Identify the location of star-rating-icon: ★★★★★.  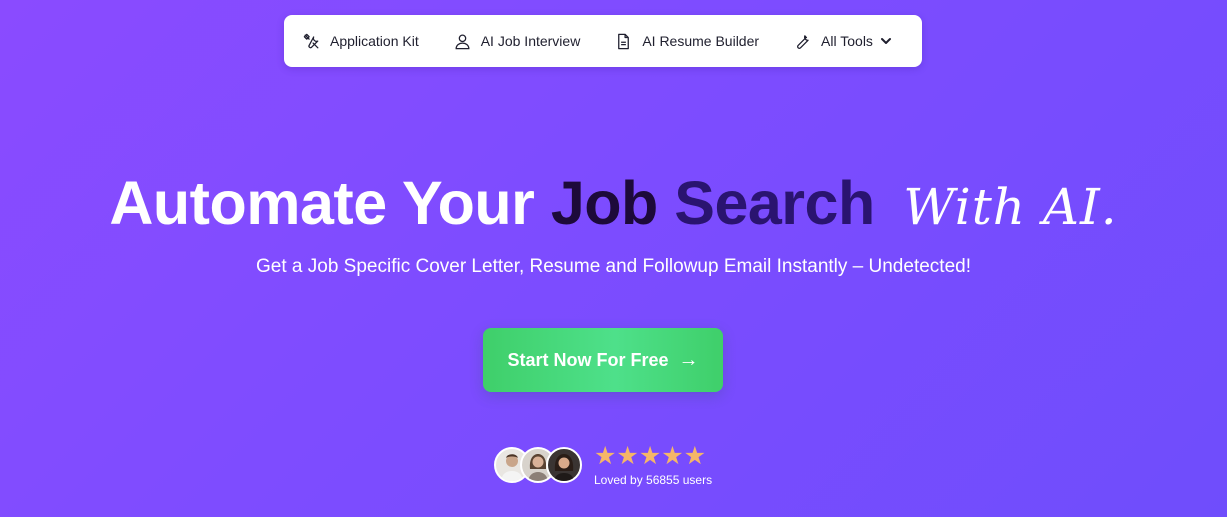
(650, 456).